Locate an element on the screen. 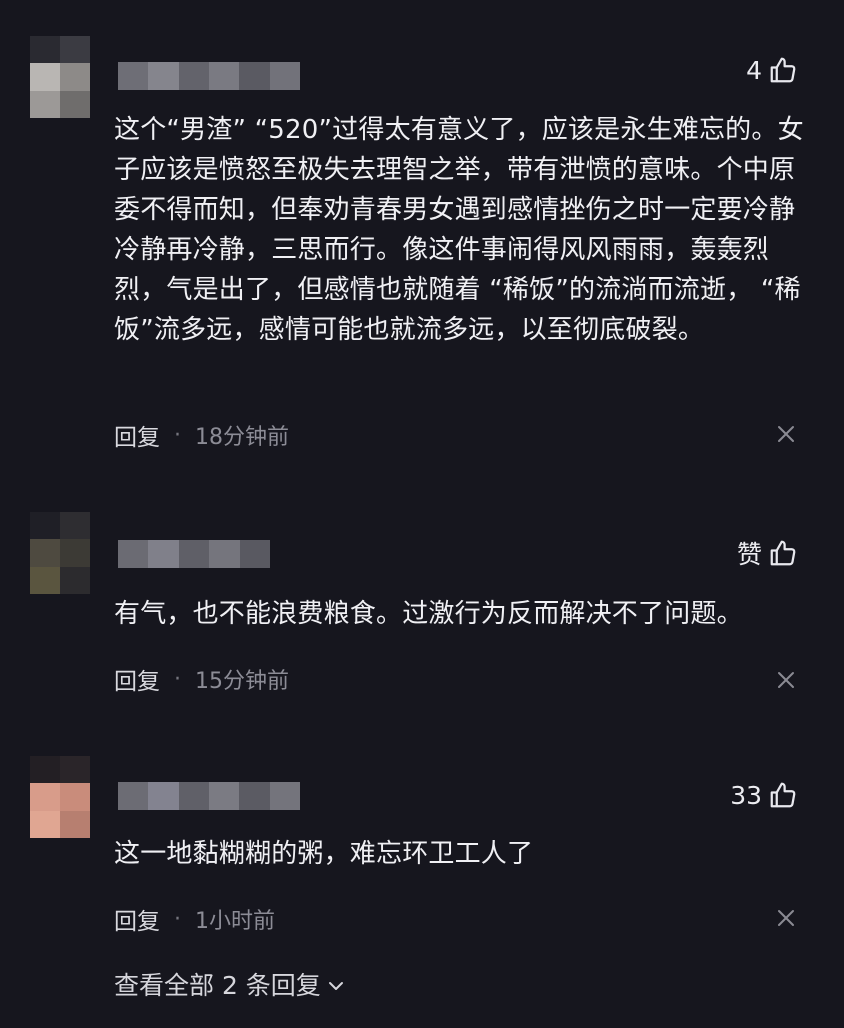  comment-meta: 回复 · 15分钟前 is located at coordinates (201, 679).